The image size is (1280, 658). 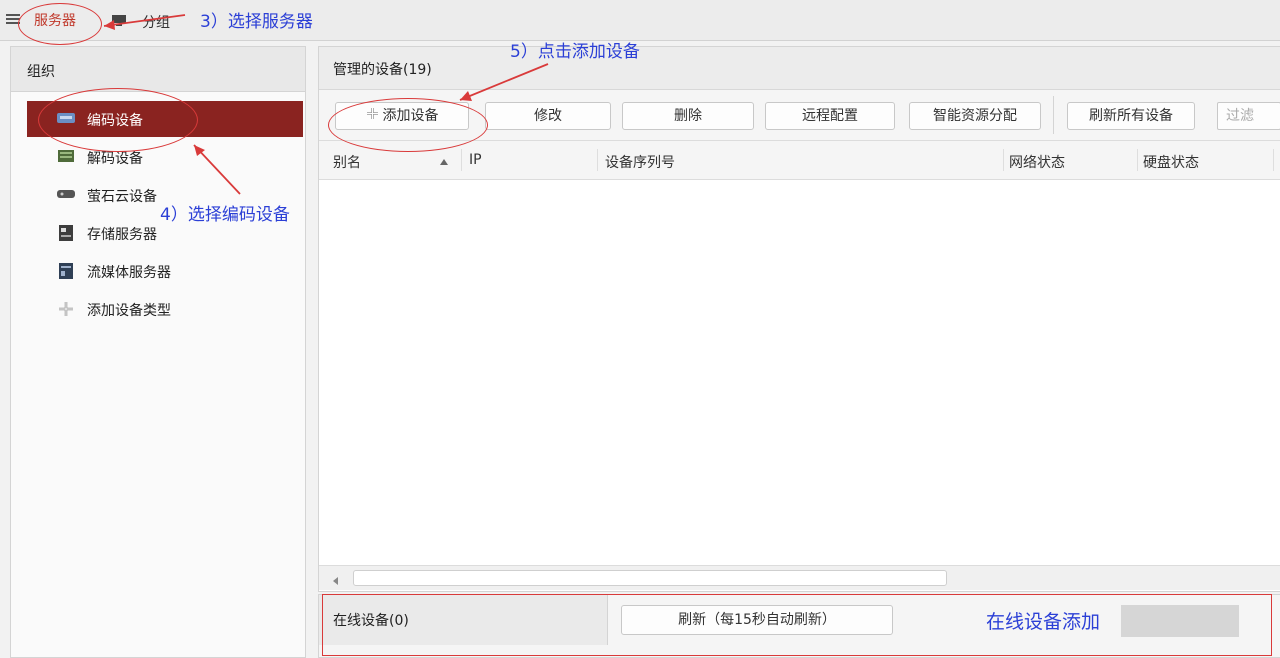 I want to click on annotation-arrows, so click(x=326, y=104).